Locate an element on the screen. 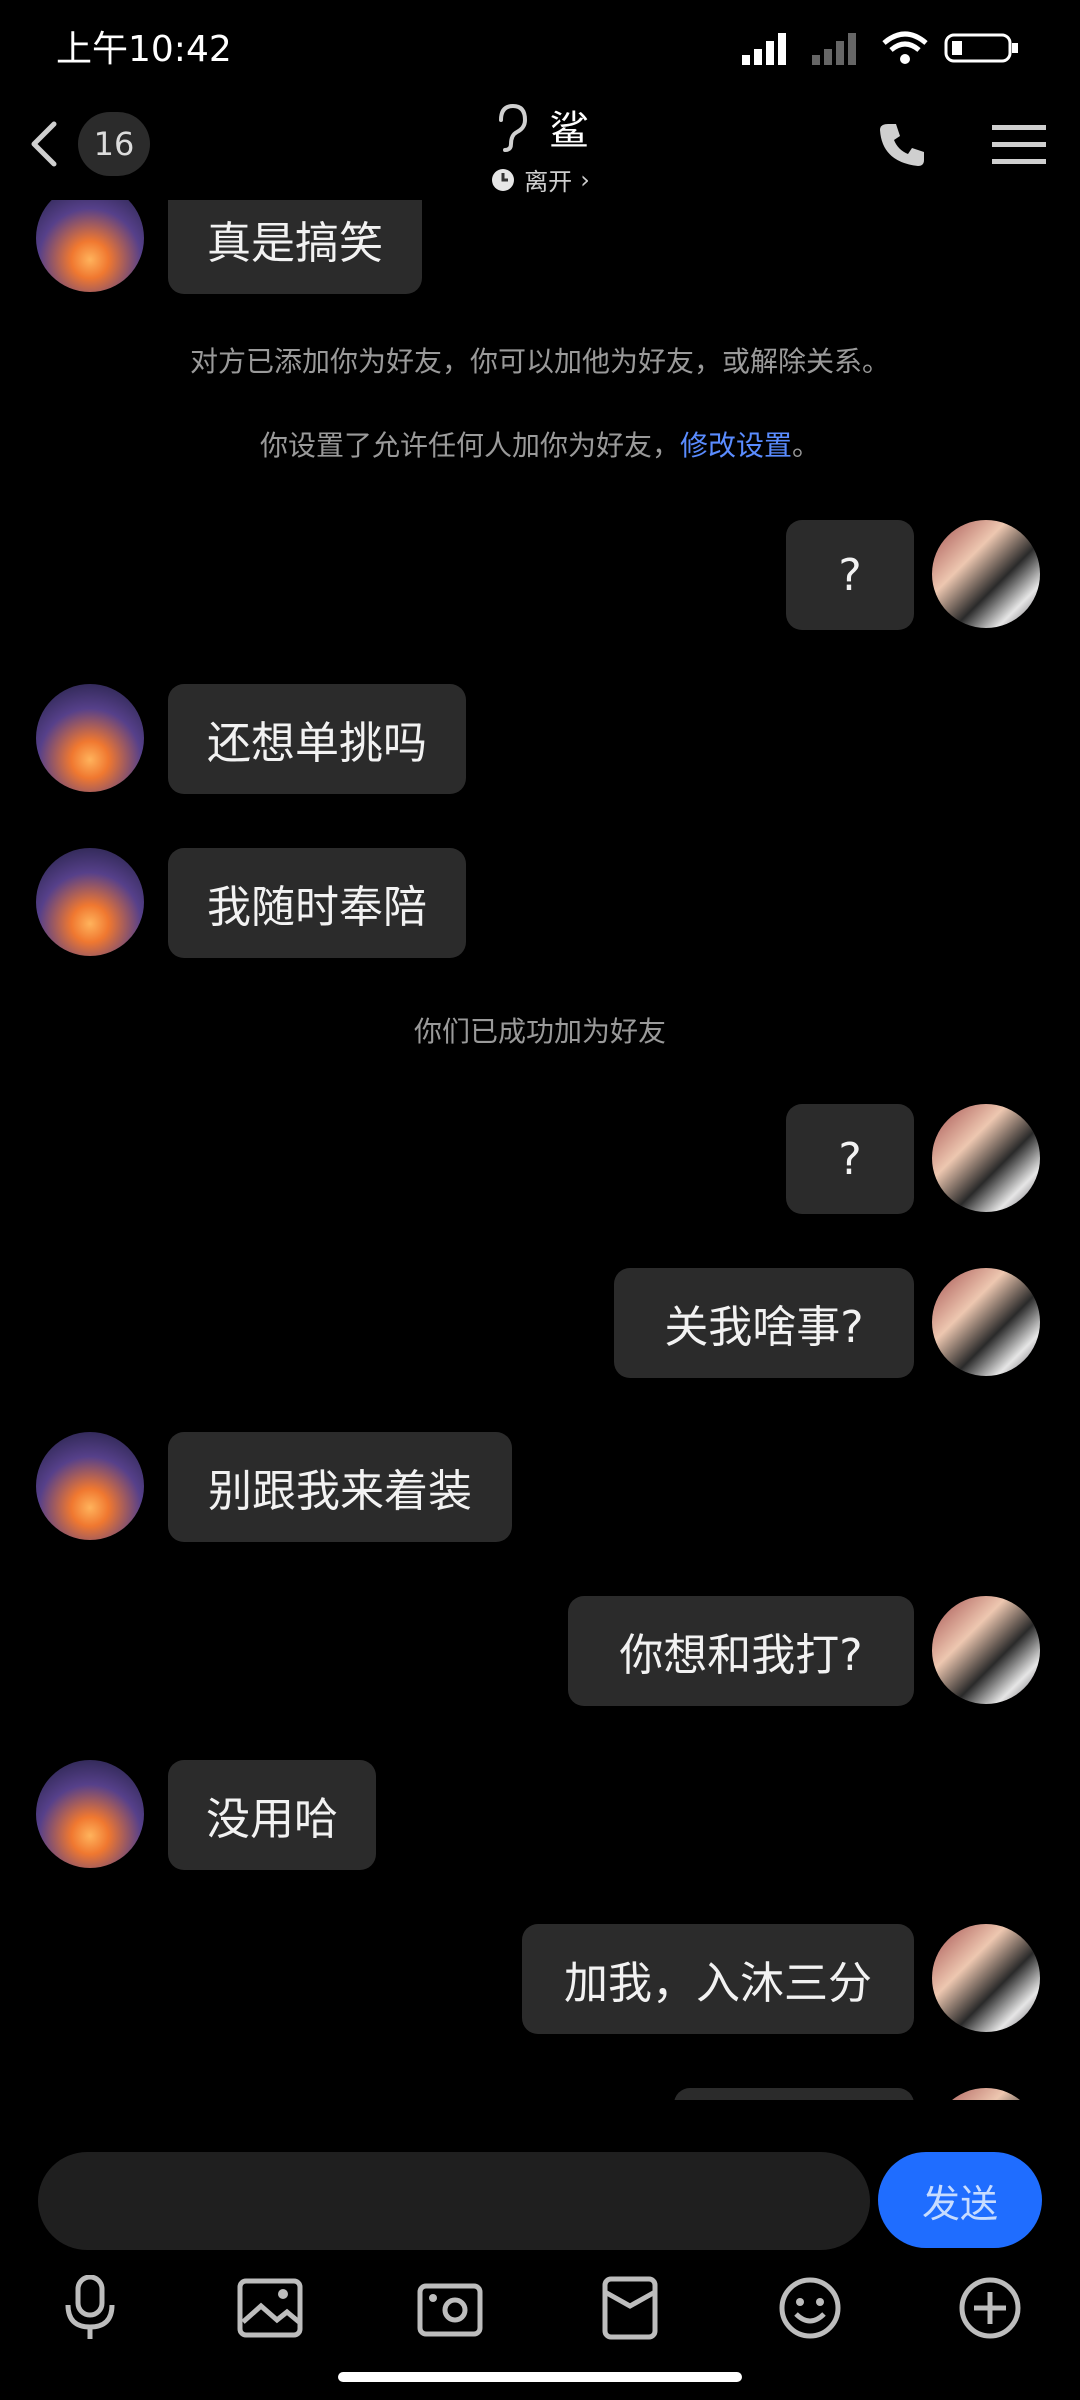 This screenshot has width=1080, height=2400. emoji-button is located at coordinates (810, 2308).